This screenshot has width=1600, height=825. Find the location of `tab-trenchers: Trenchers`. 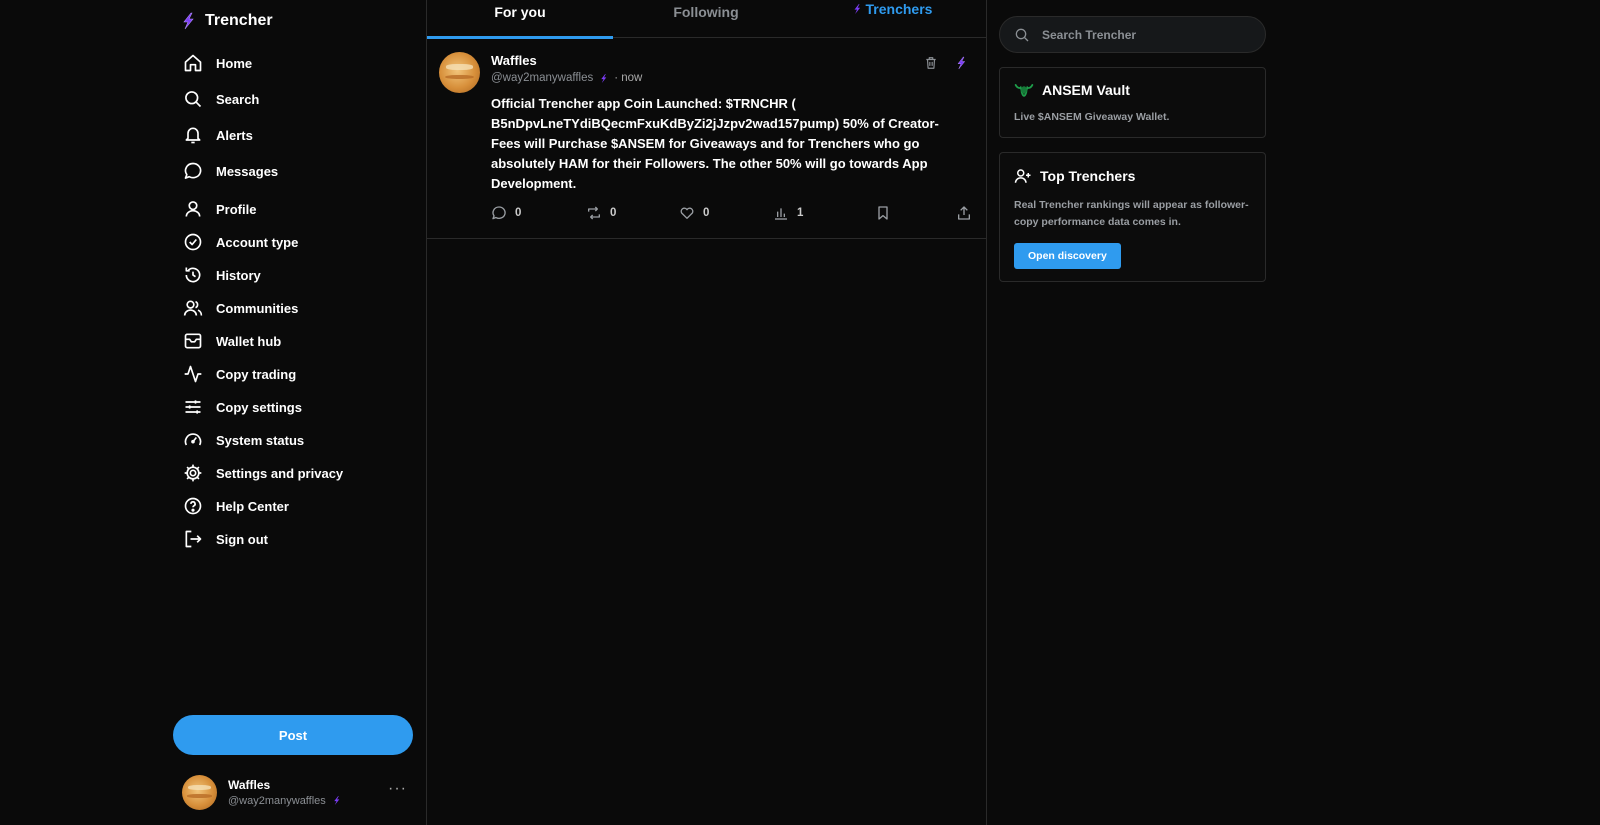

tab-trenchers: Trenchers is located at coordinates (892, 19).